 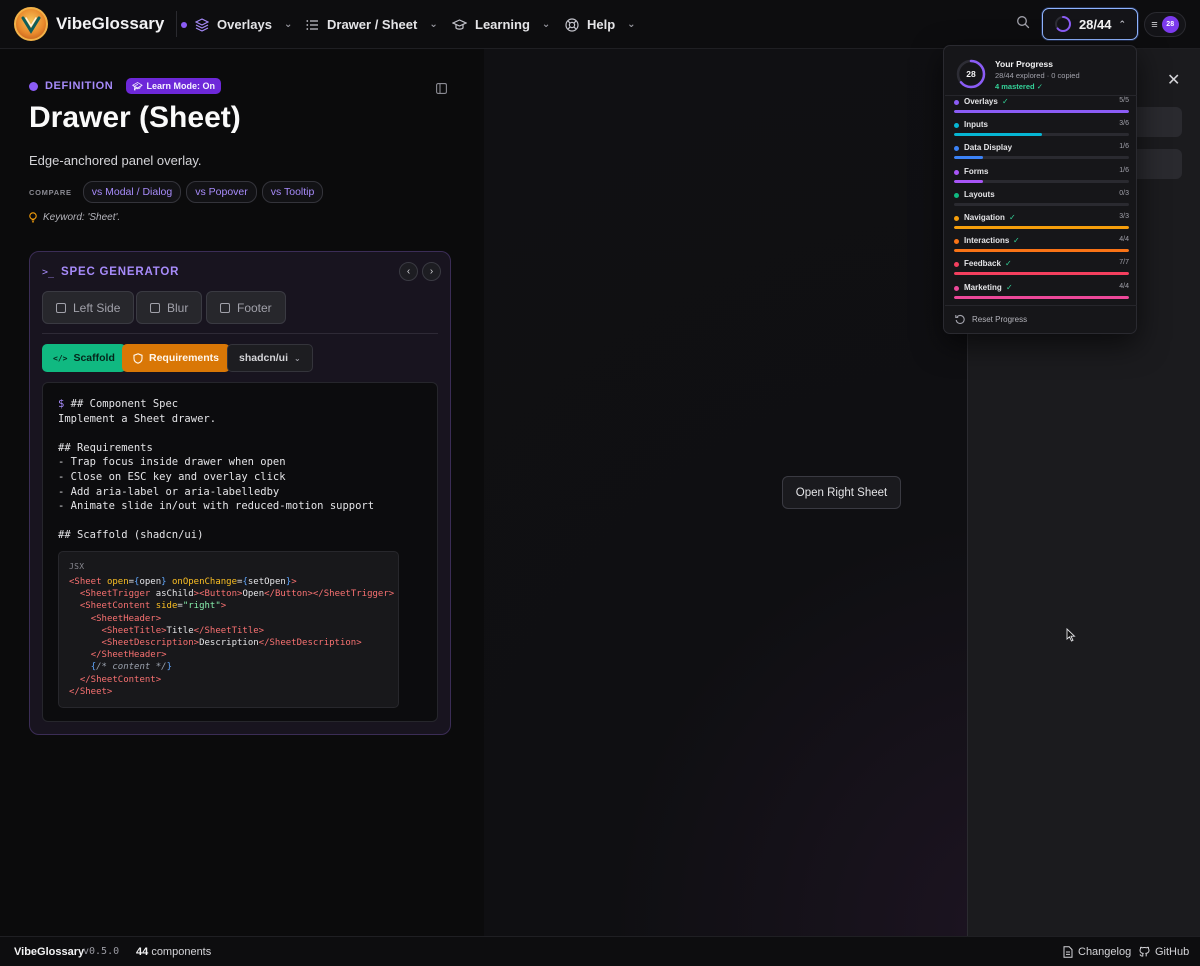 I want to click on category-row-data-display: Data Display 1/6, so click(x=1041, y=153).